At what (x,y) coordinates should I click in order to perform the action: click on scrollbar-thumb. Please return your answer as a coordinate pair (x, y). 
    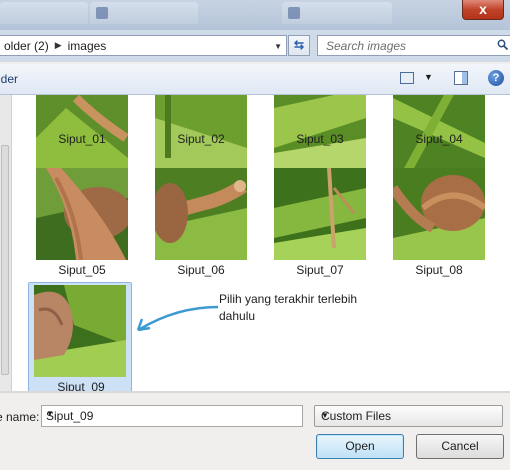
    Looking at the image, I should click on (5, 260).